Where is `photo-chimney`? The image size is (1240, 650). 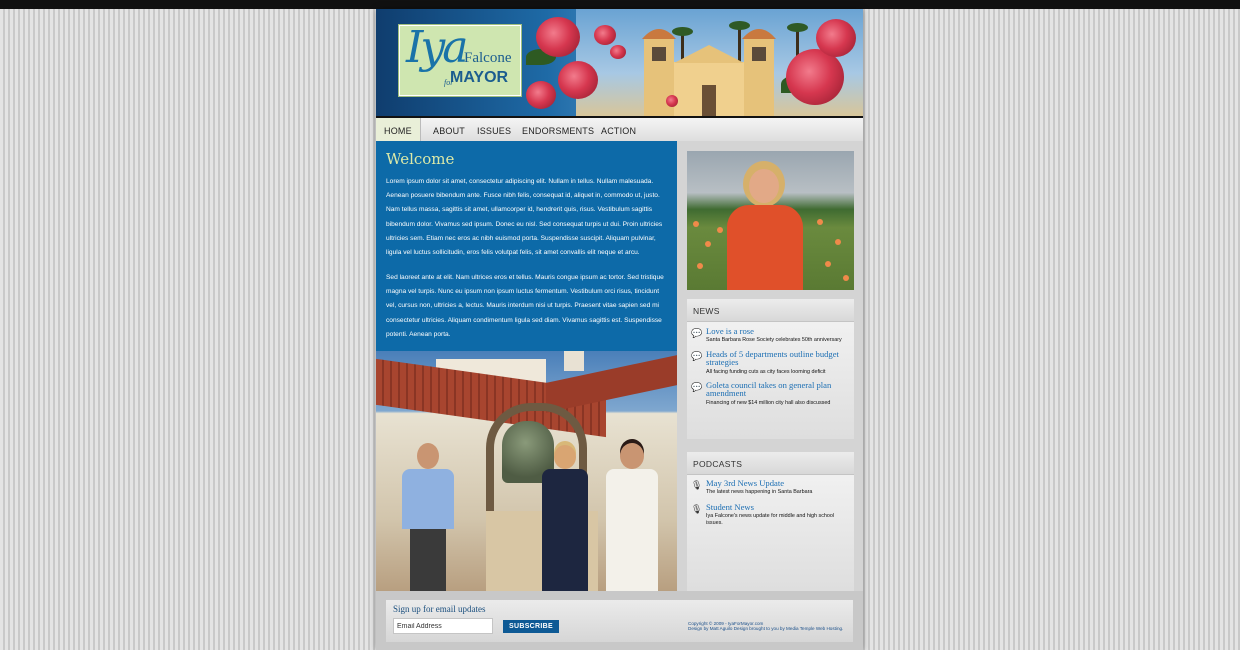 photo-chimney is located at coordinates (574, 361).